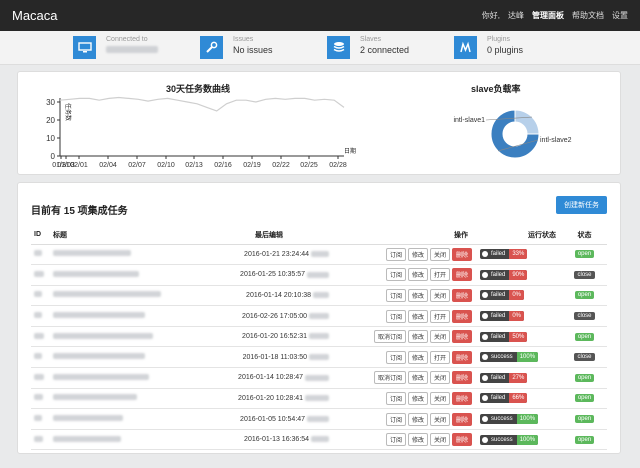 The width and height of the screenshot is (640, 468). I want to click on nav-help-link: 帮助文档, so click(588, 15).